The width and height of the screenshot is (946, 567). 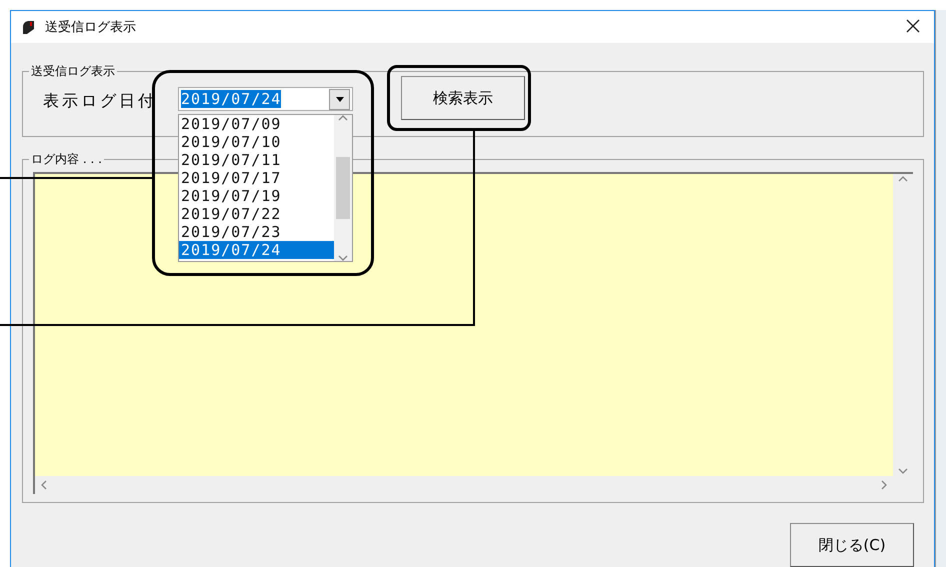 What do you see at coordinates (231, 99) in the screenshot?
I see `dropdown-value: 2019/07/24` at bounding box center [231, 99].